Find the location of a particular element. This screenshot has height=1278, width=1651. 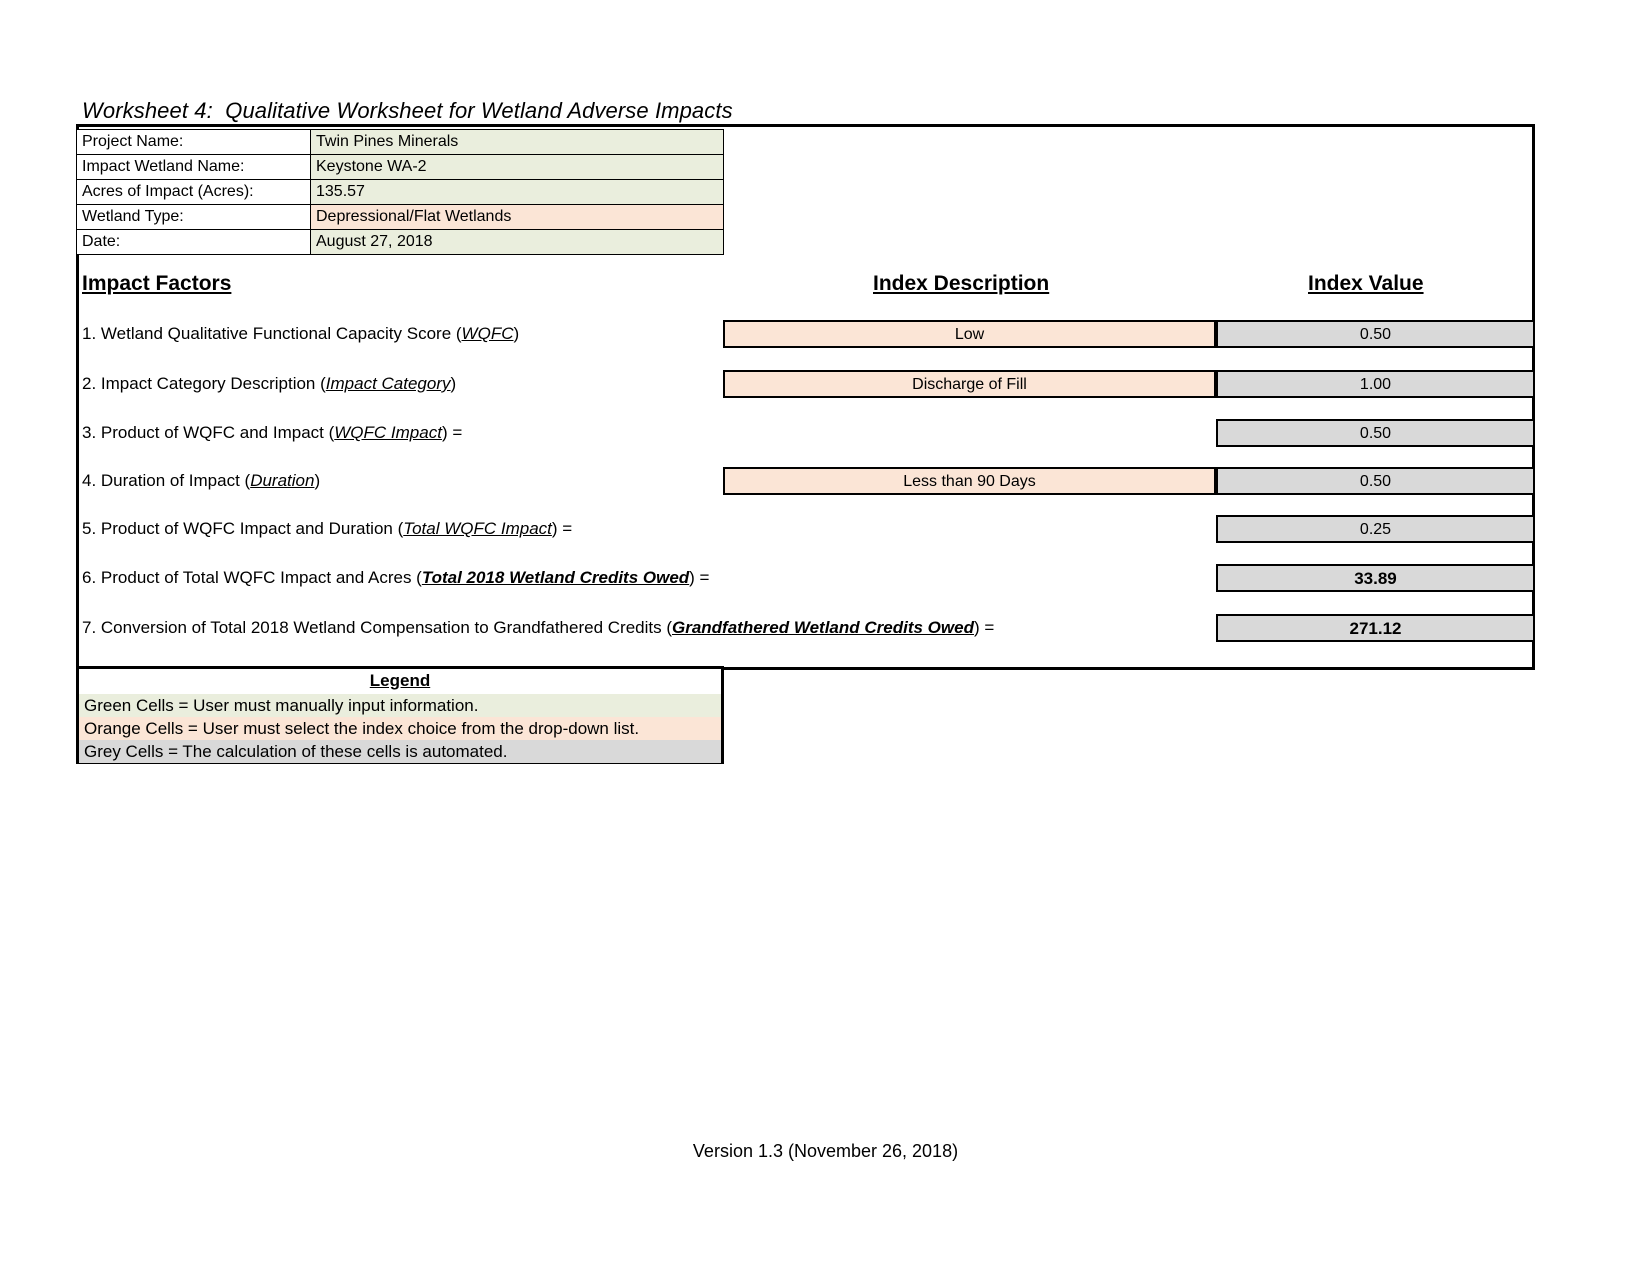

footer-version-text: Version 1.3 (November 26, 2018) is located at coordinates (825, 1151).